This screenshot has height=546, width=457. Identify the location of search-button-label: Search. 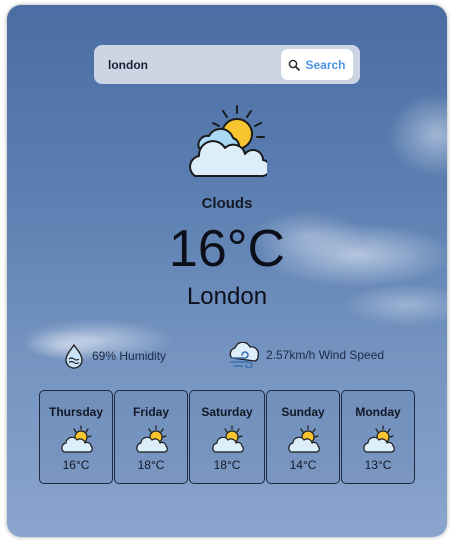
(325, 64).